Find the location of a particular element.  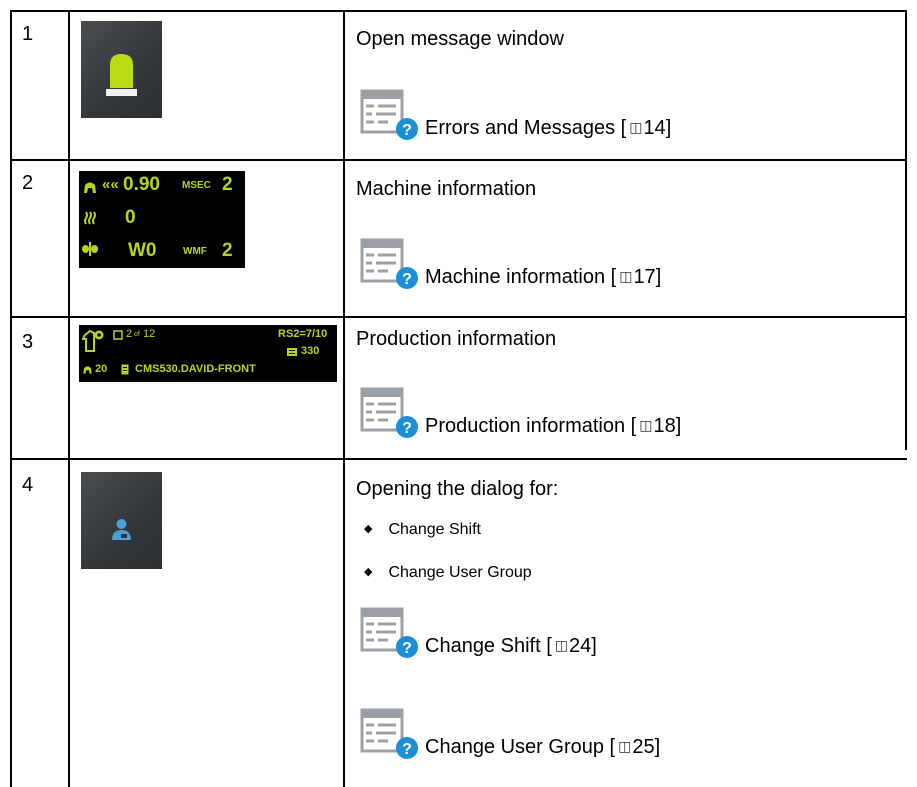

row-number: 2 is located at coordinates (28, 183).